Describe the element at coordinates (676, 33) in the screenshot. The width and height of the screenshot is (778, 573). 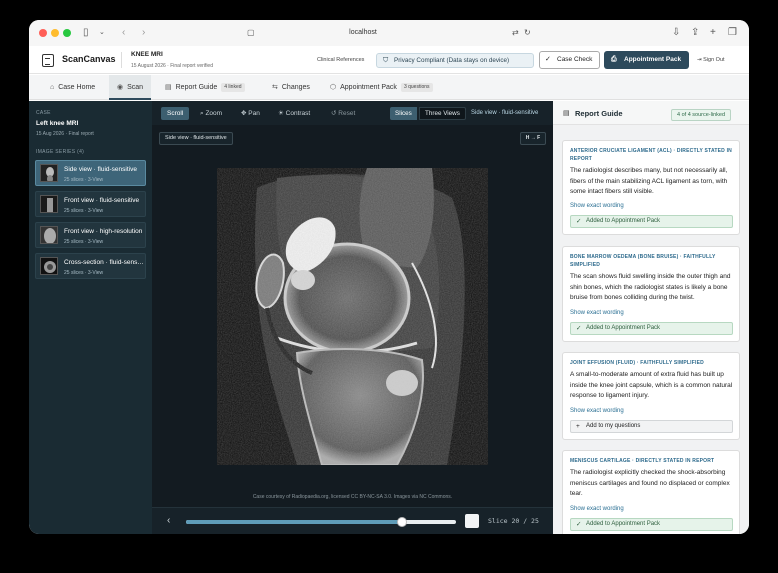
I see `download-icon: ⇩` at that location.